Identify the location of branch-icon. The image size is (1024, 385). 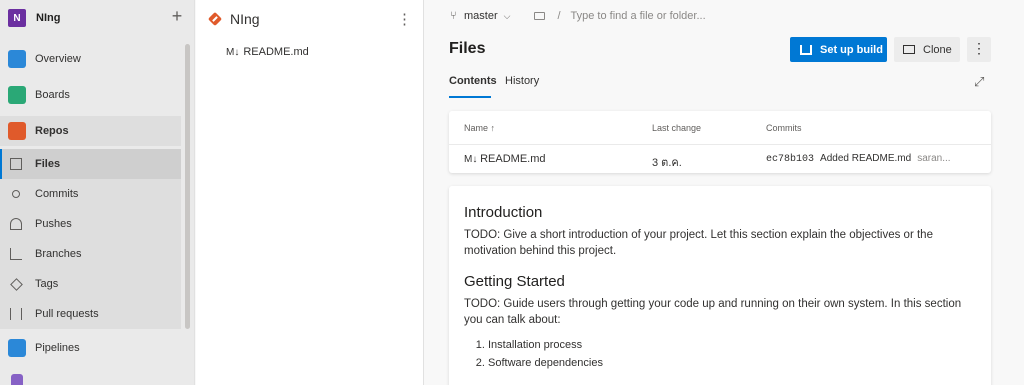
(16, 254).